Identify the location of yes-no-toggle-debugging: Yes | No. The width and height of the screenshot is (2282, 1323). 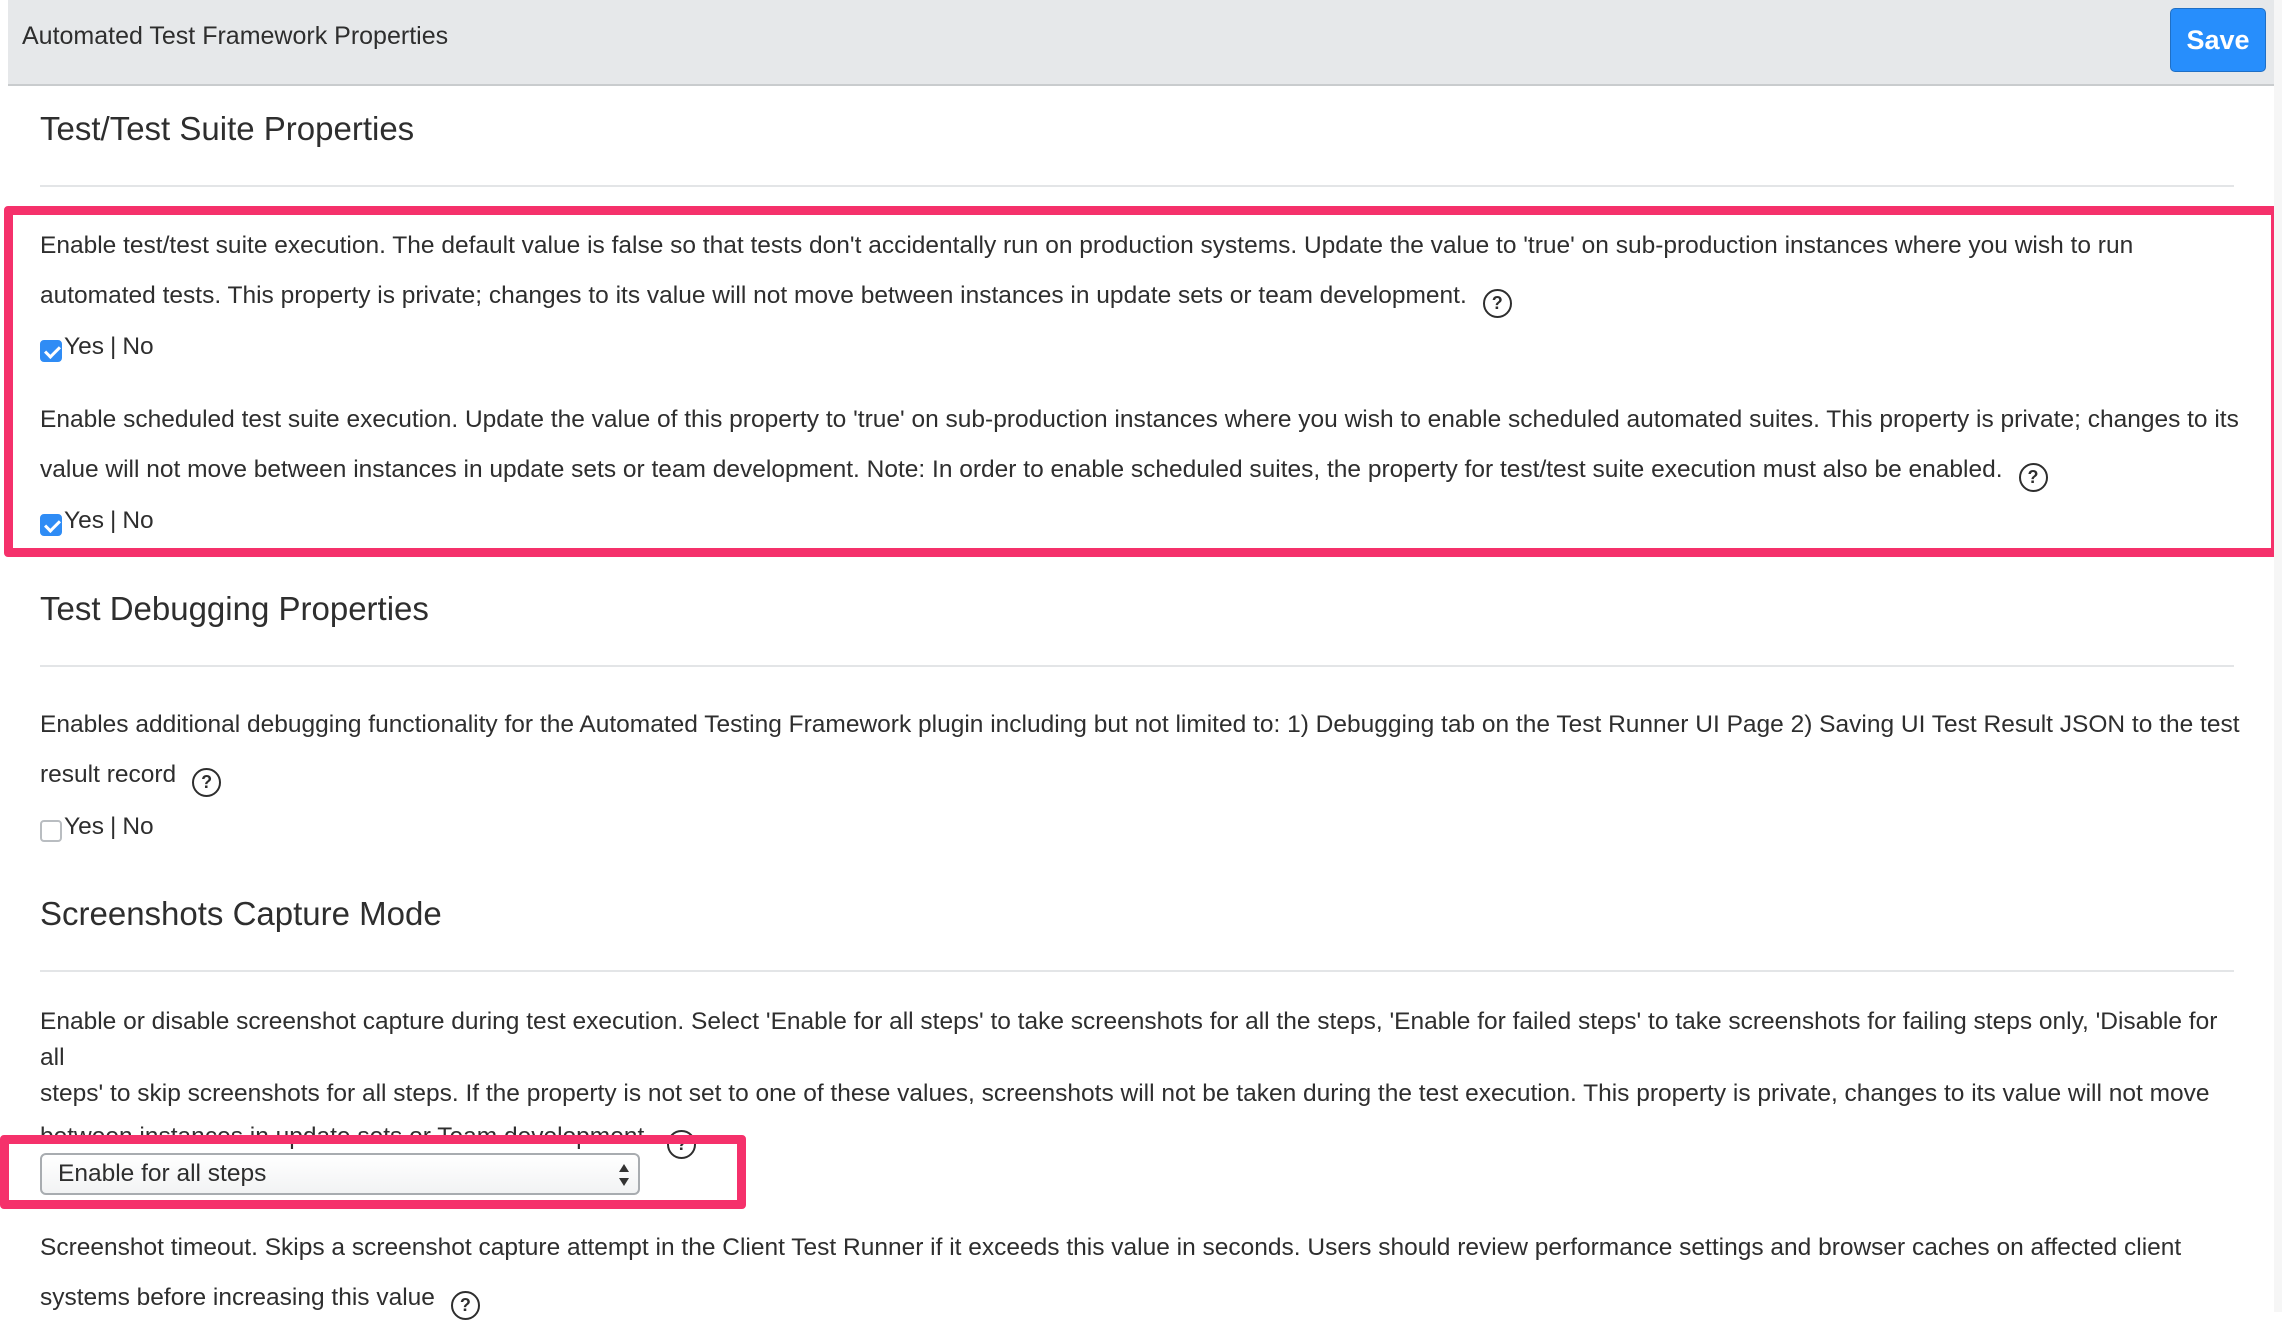
(97, 827).